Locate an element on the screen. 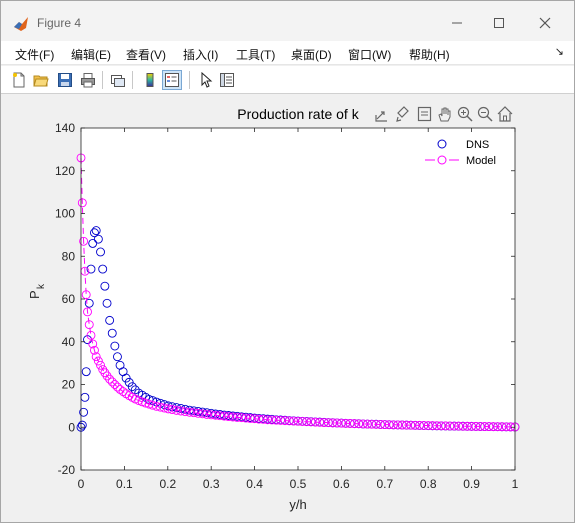 The image size is (575, 523). pan-button is located at coordinates (444, 114).